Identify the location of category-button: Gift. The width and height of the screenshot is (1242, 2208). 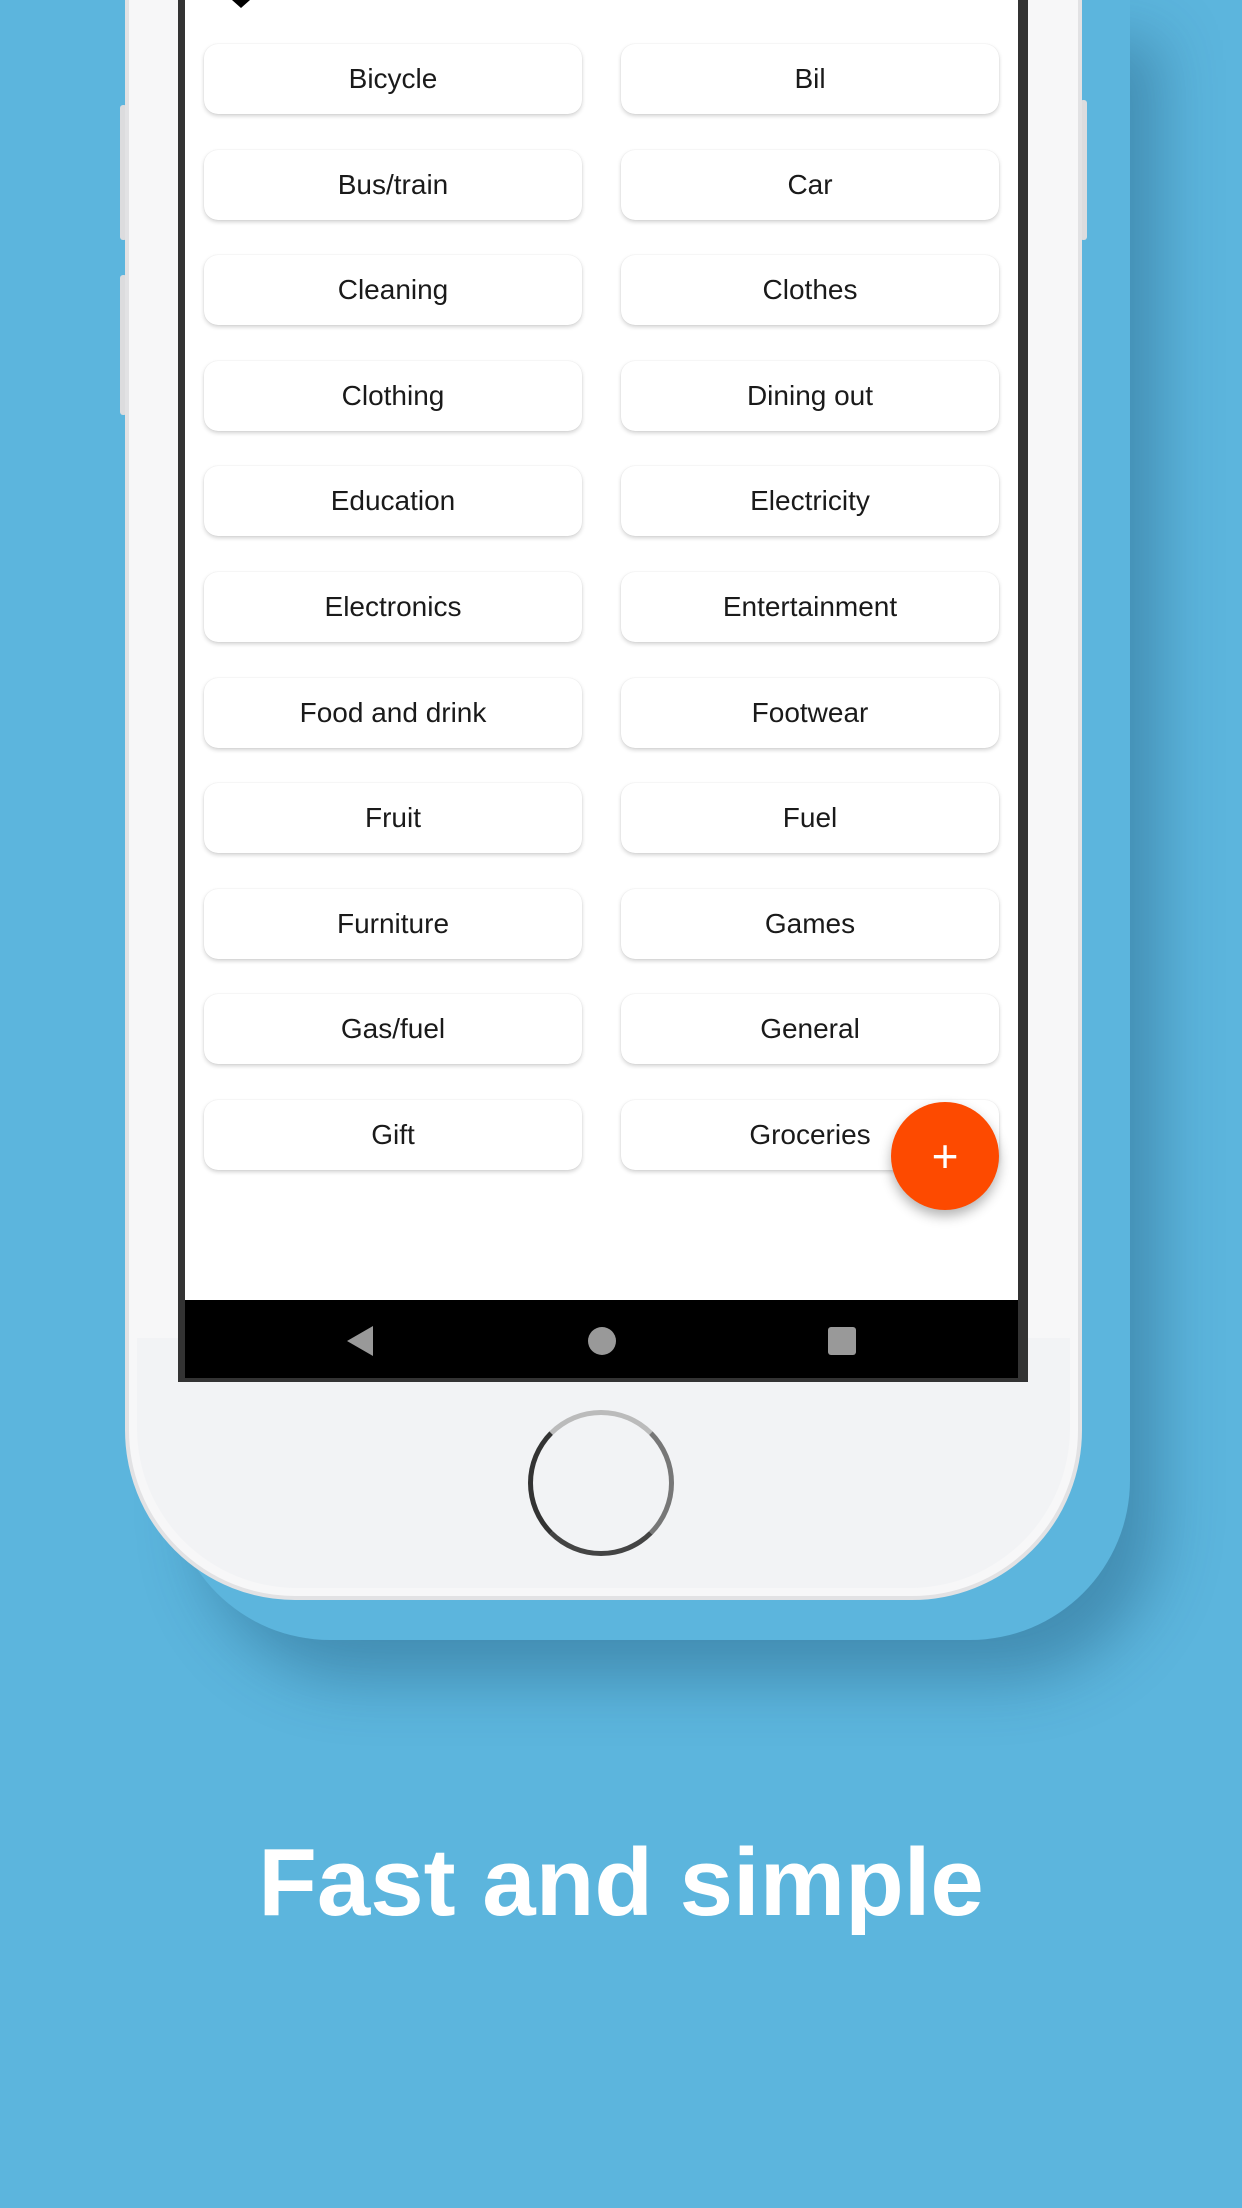
(393, 1135).